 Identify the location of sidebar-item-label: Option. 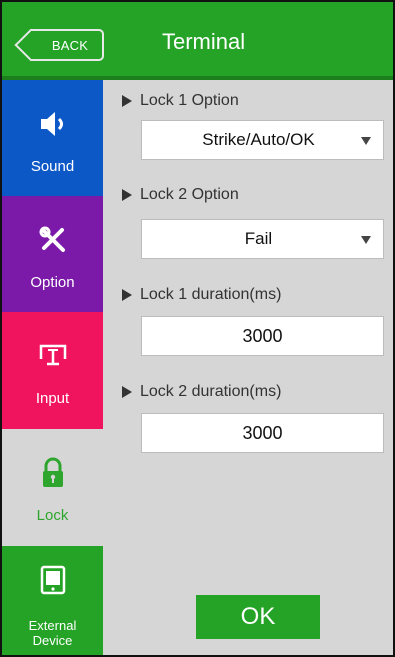
(52, 282).